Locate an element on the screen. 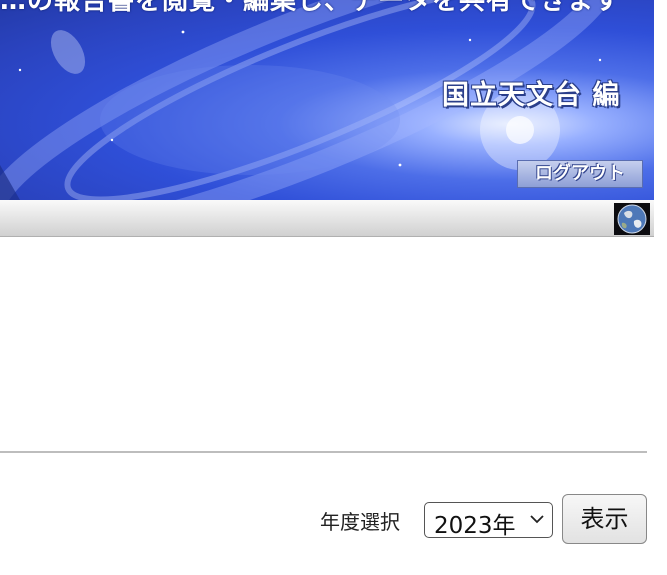 This screenshot has height=575, width=667. editor-label: 国立天文台 編 is located at coordinates (531, 95).